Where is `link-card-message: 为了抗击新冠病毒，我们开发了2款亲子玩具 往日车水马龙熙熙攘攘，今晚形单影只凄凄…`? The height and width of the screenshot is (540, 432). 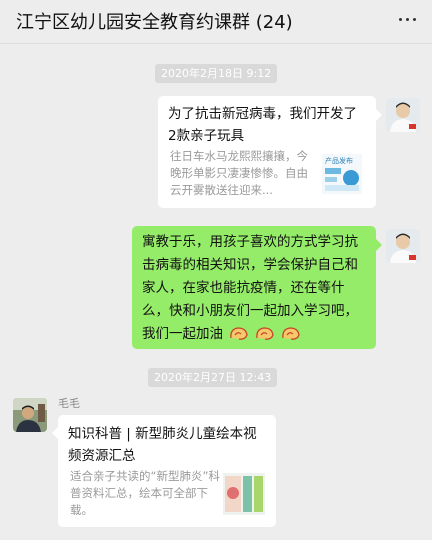
link-card-message: 为了抗击新冠病毒，我们开发了2款亲子玩具 往日车水马龙熙熙攘攘，今晚形单影只凄凄… is located at coordinates (267, 152).